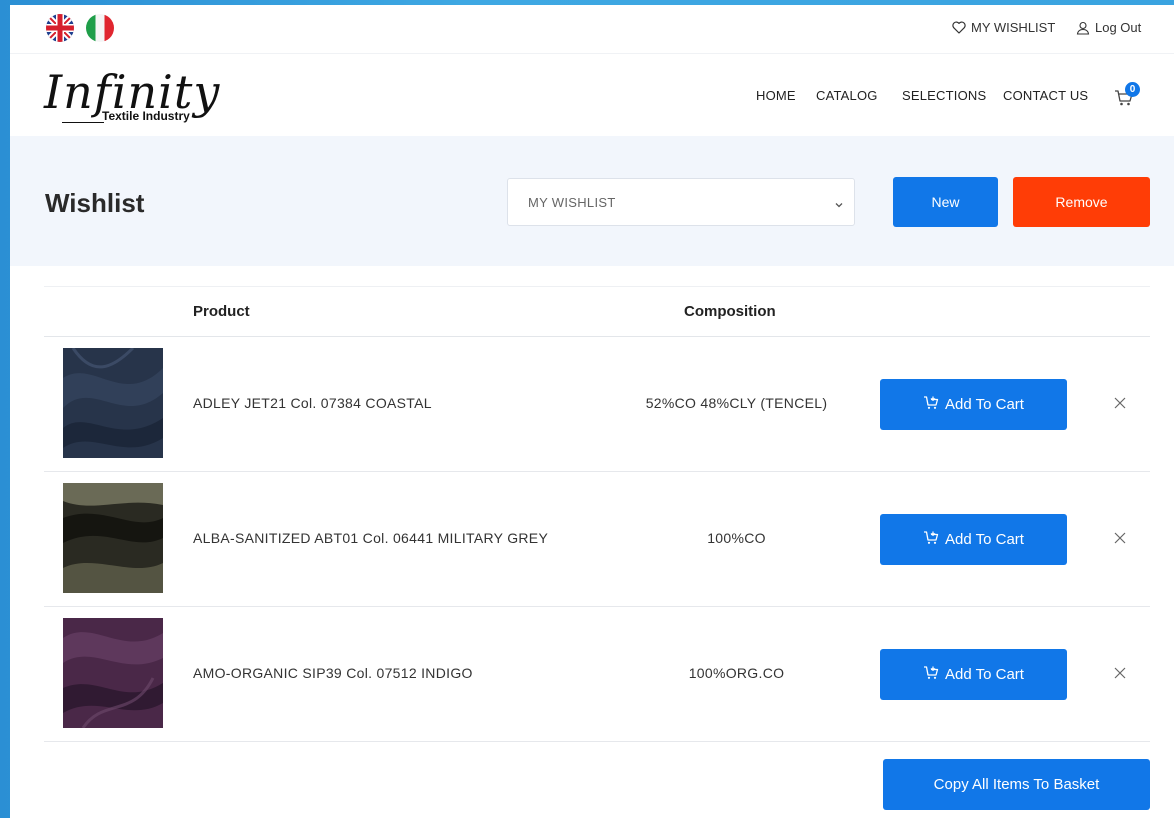  I want to click on wishlist-select-value: MY WISHLIST, so click(572, 202).